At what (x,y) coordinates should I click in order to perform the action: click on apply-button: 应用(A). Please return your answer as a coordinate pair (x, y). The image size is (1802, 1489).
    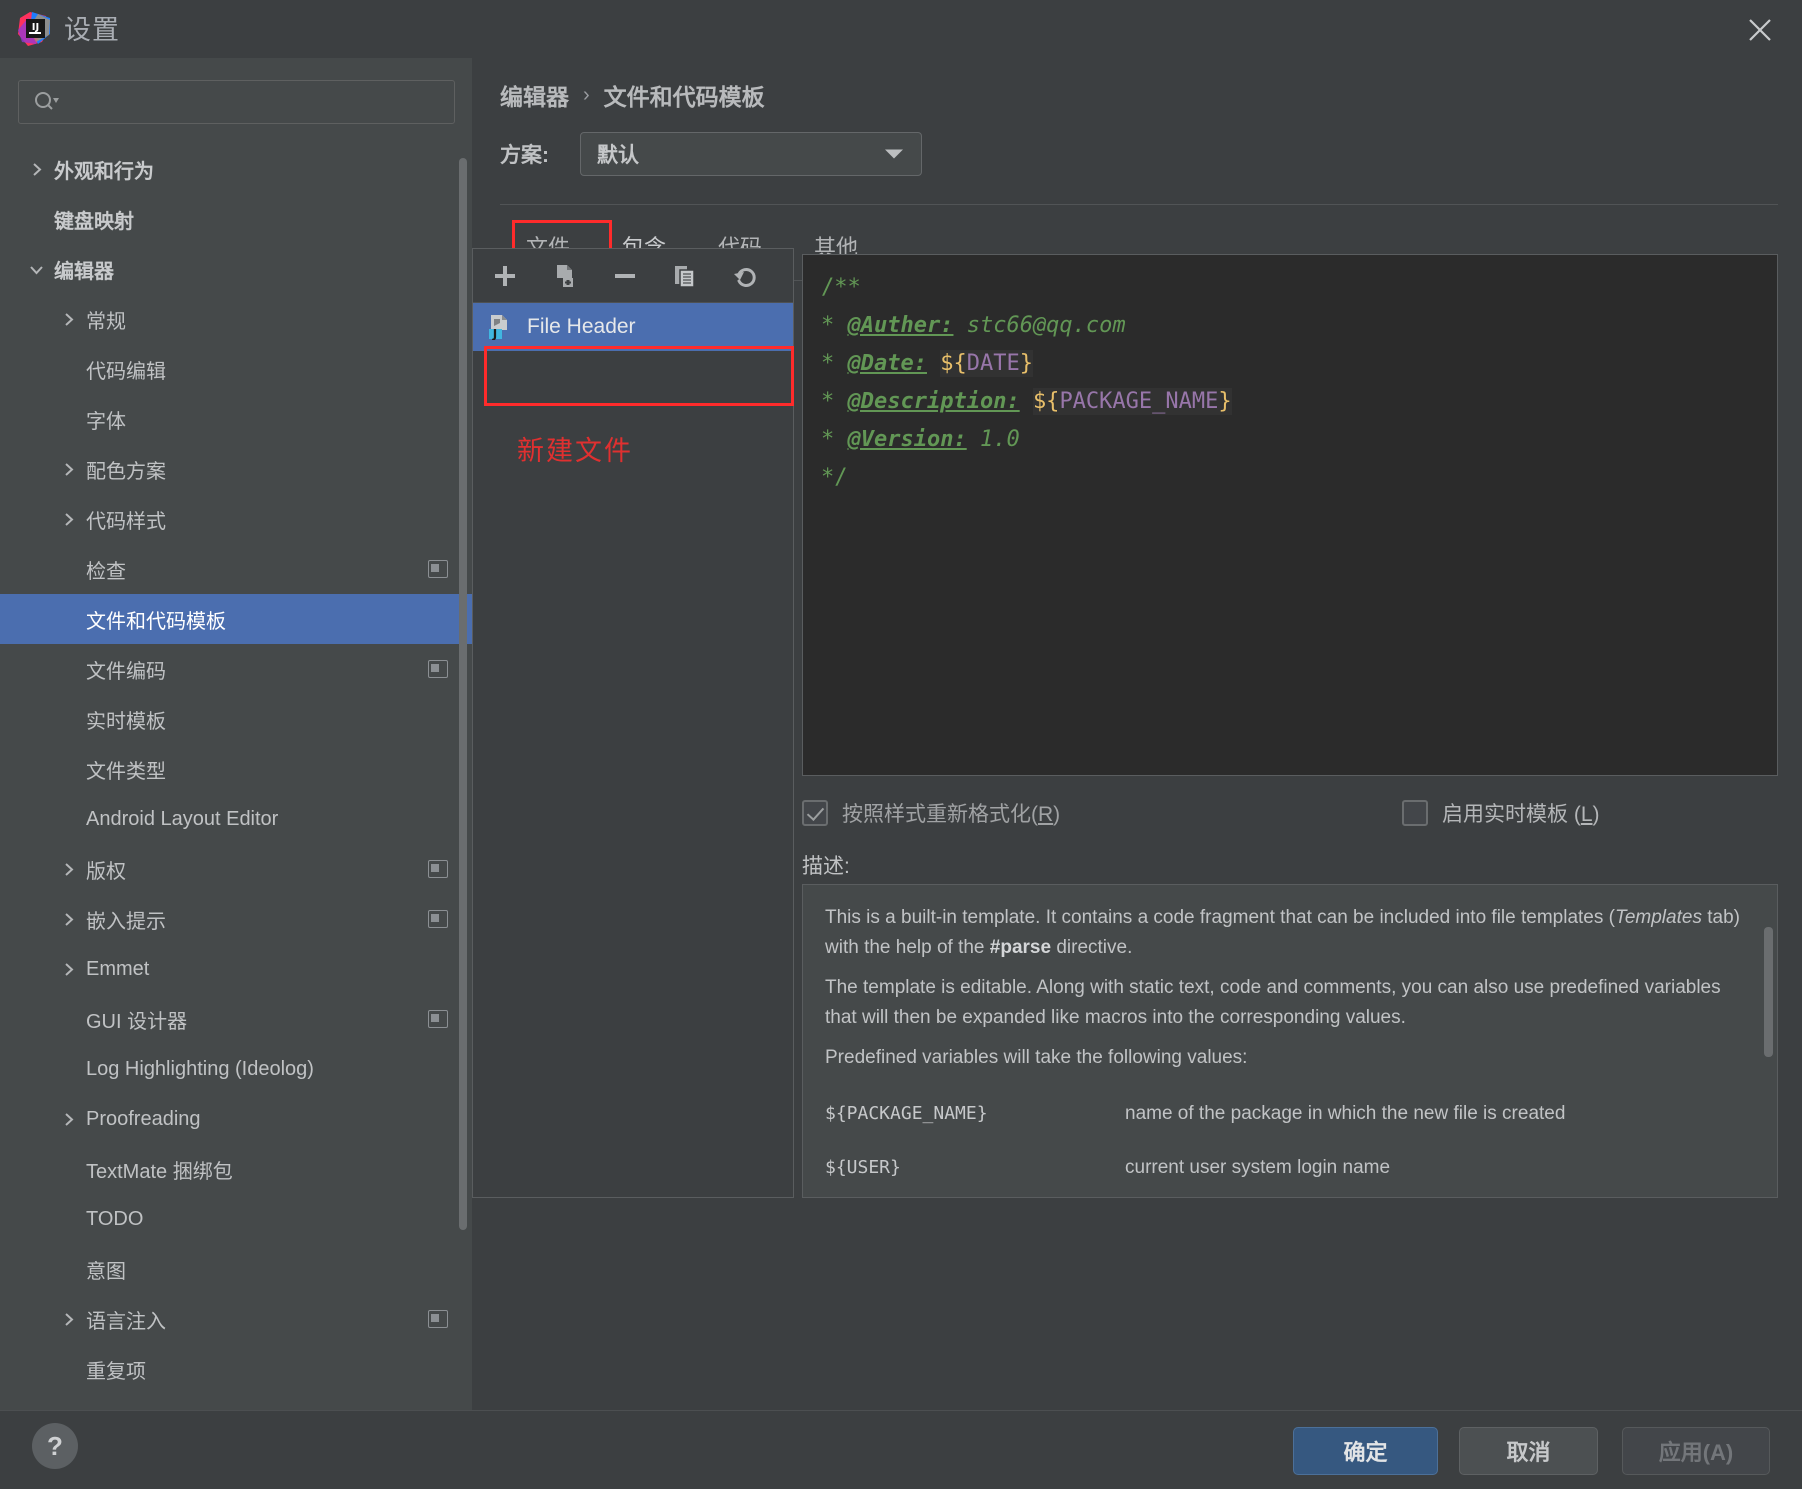
    Looking at the image, I should click on (1696, 1451).